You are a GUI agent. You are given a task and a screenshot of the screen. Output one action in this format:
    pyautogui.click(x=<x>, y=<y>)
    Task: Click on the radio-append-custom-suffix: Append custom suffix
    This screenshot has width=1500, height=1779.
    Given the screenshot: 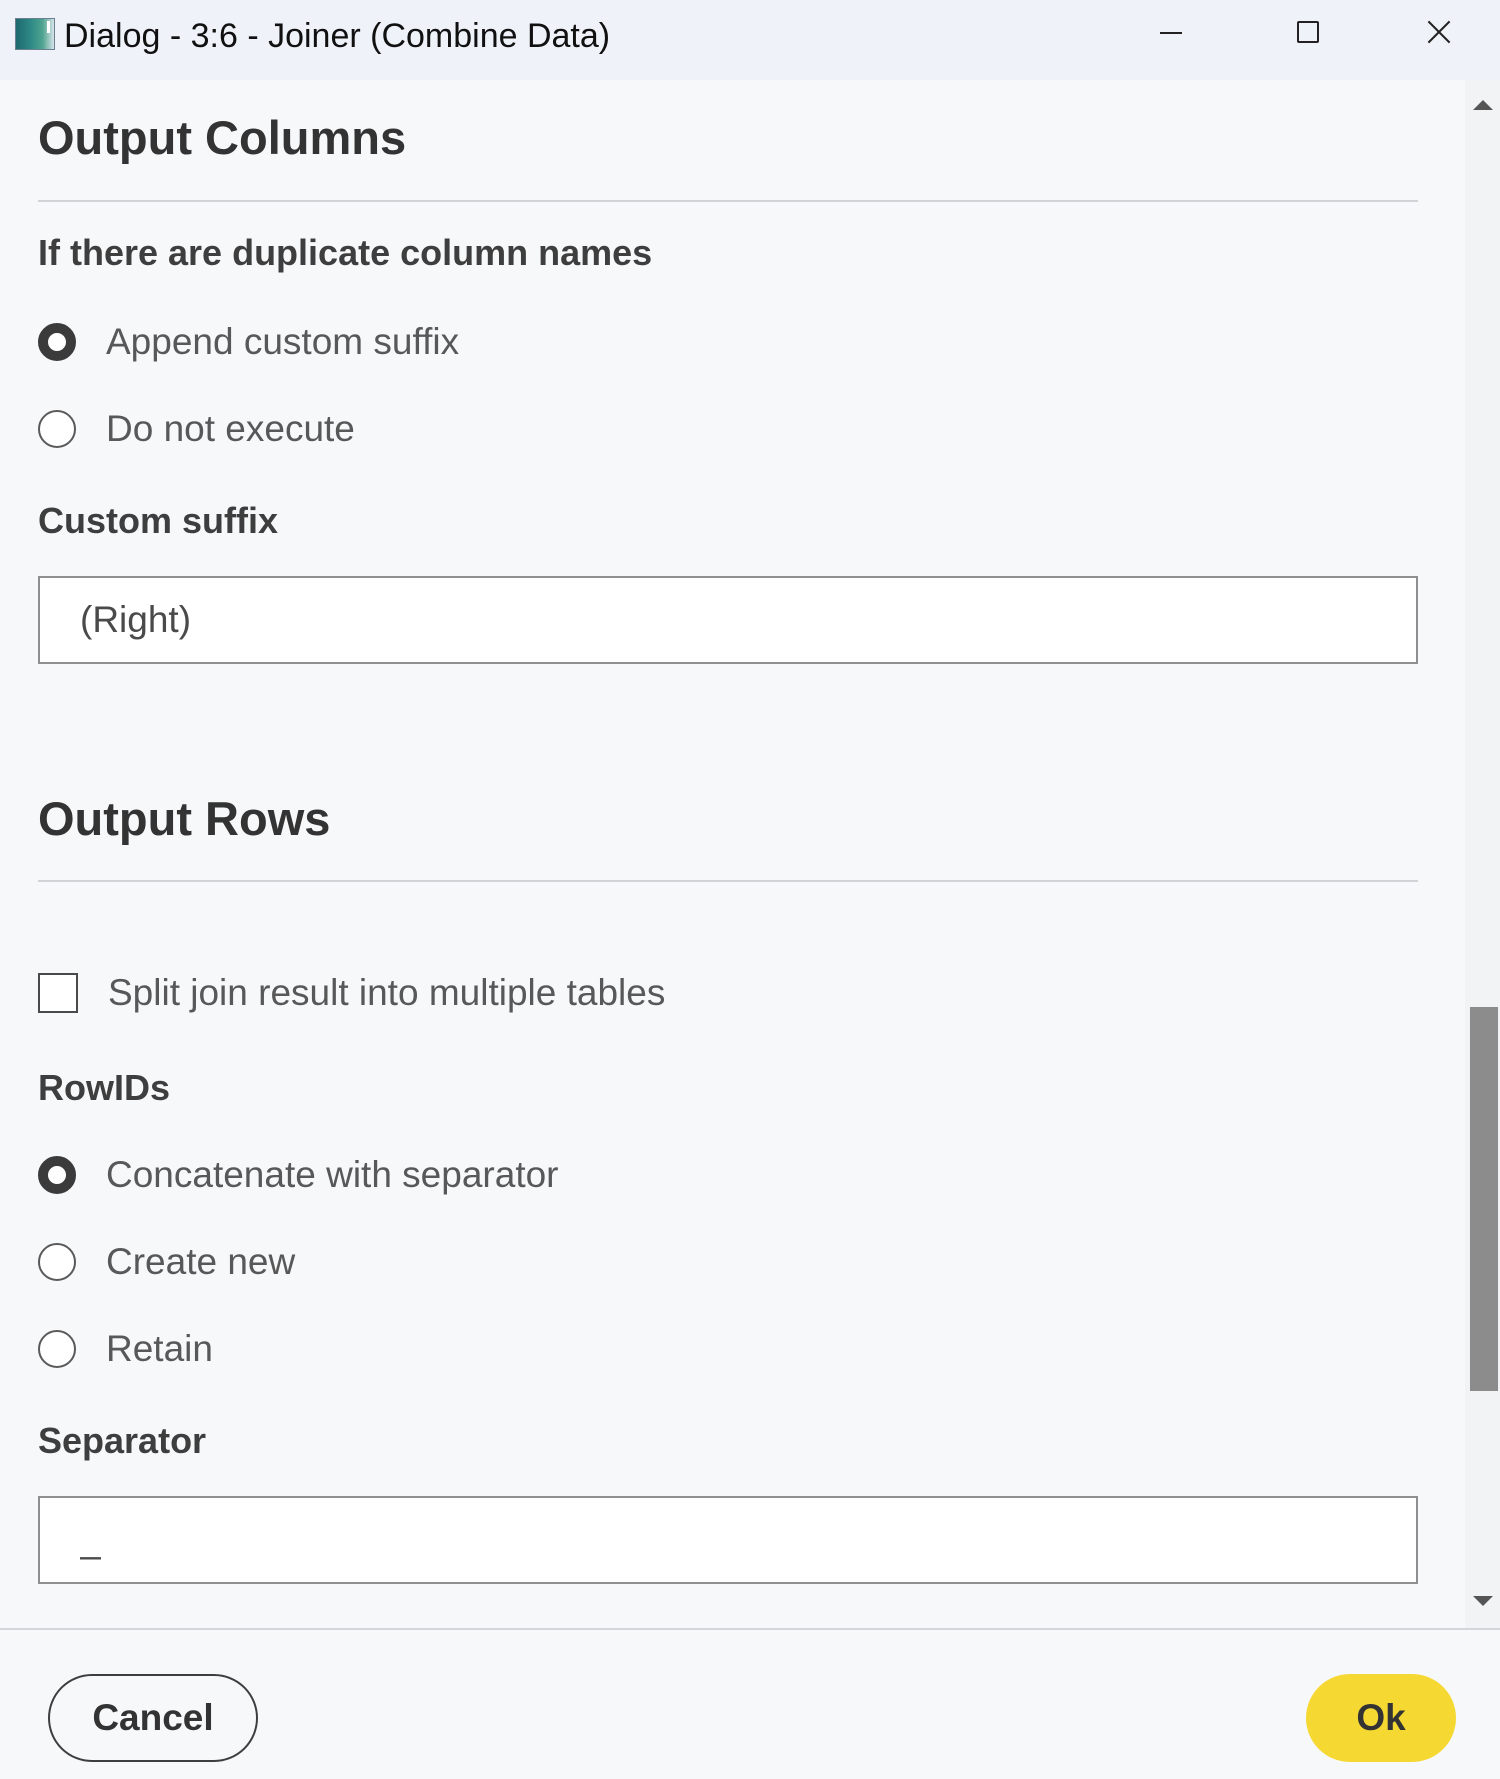 What is the action you would take?
    pyautogui.click(x=248, y=342)
    